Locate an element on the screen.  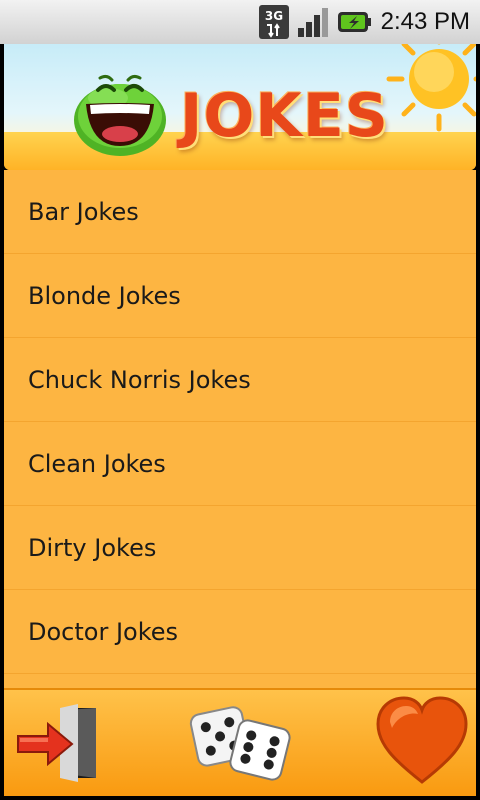
list-item: Clean Jokes is located at coordinates (240, 464).